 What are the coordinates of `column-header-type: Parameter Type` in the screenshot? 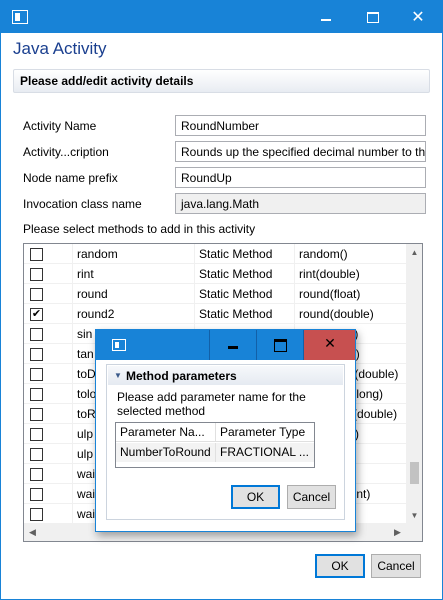 It's located at (265, 432).